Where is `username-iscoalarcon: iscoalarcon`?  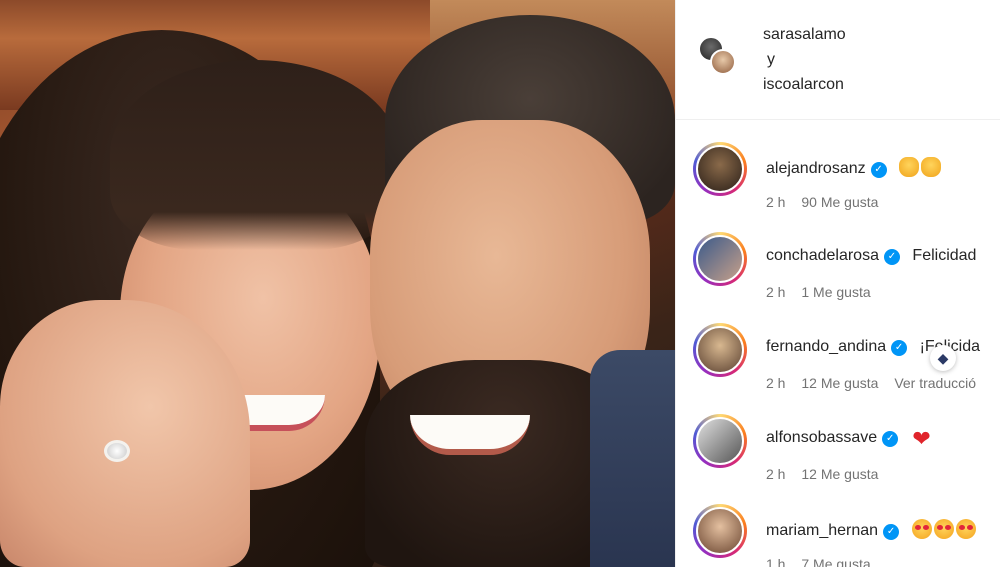 username-iscoalarcon: iscoalarcon is located at coordinates (804, 84).